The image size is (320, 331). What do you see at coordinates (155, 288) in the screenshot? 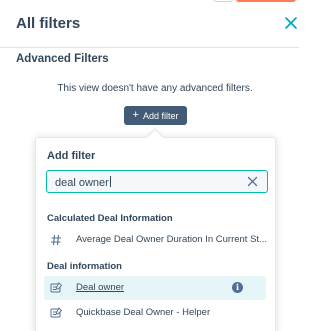
I see `option-deal-owner: Deal owner i` at bounding box center [155, 288].